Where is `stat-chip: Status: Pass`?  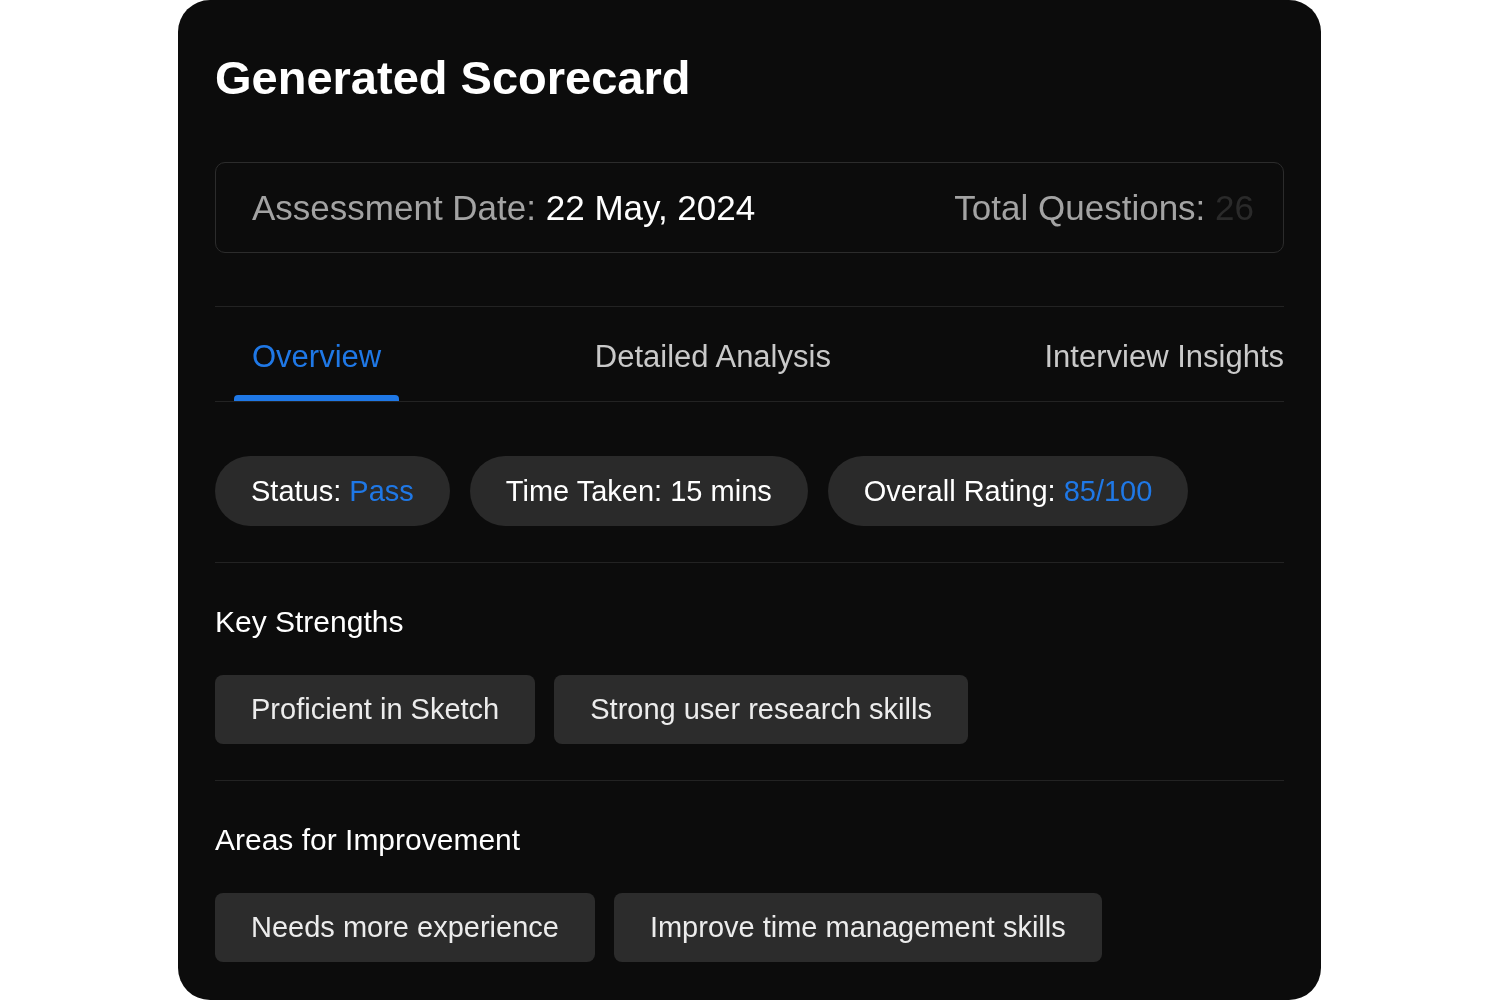
stat-chip: Status: Pass is located at coordinates (332, 491).